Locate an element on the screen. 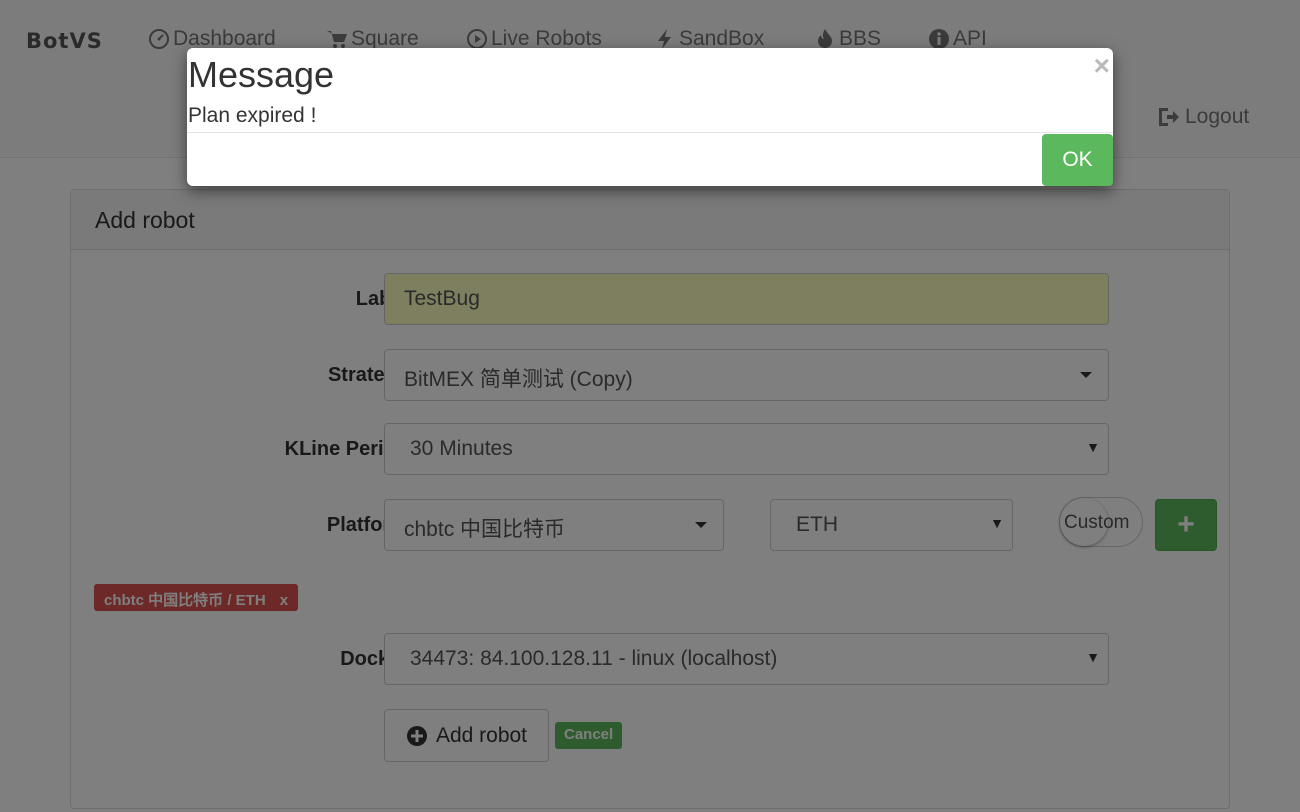 This screenshot has width=1300, height=812. modal-message: Plan expired ! is located at coordinates (252, 115).